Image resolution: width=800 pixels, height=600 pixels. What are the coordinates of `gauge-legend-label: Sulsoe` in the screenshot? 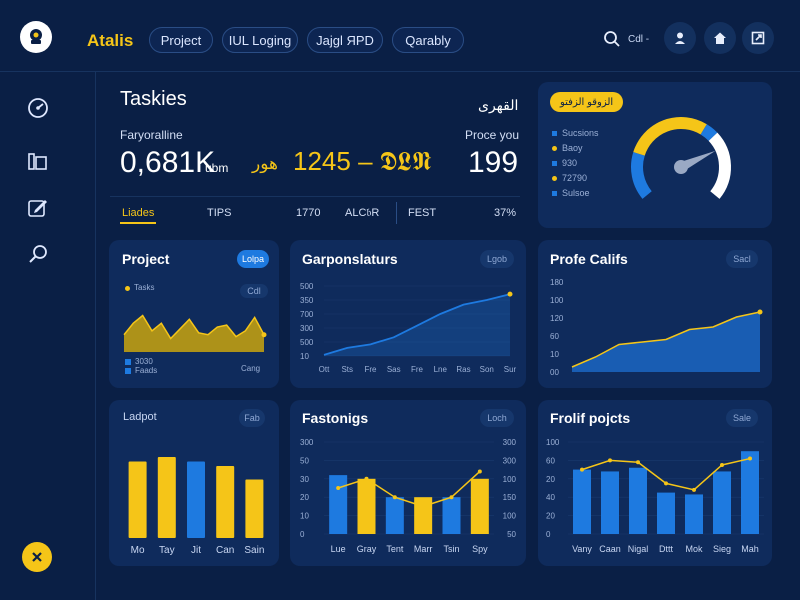 It's located at (576, 193).